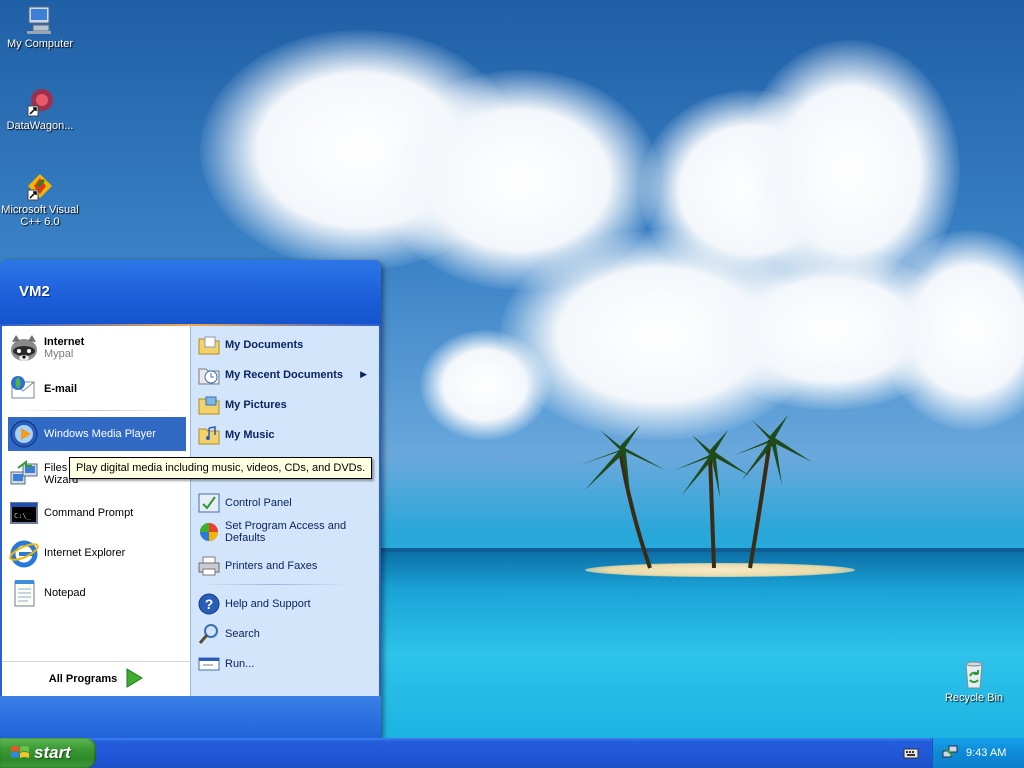 The height and width of the screenshot is (768, 1024). What do you see at coordinates (209, 405) in the screenshot?
I see `folder-pictures-icon` at bounding box center [209, 405].